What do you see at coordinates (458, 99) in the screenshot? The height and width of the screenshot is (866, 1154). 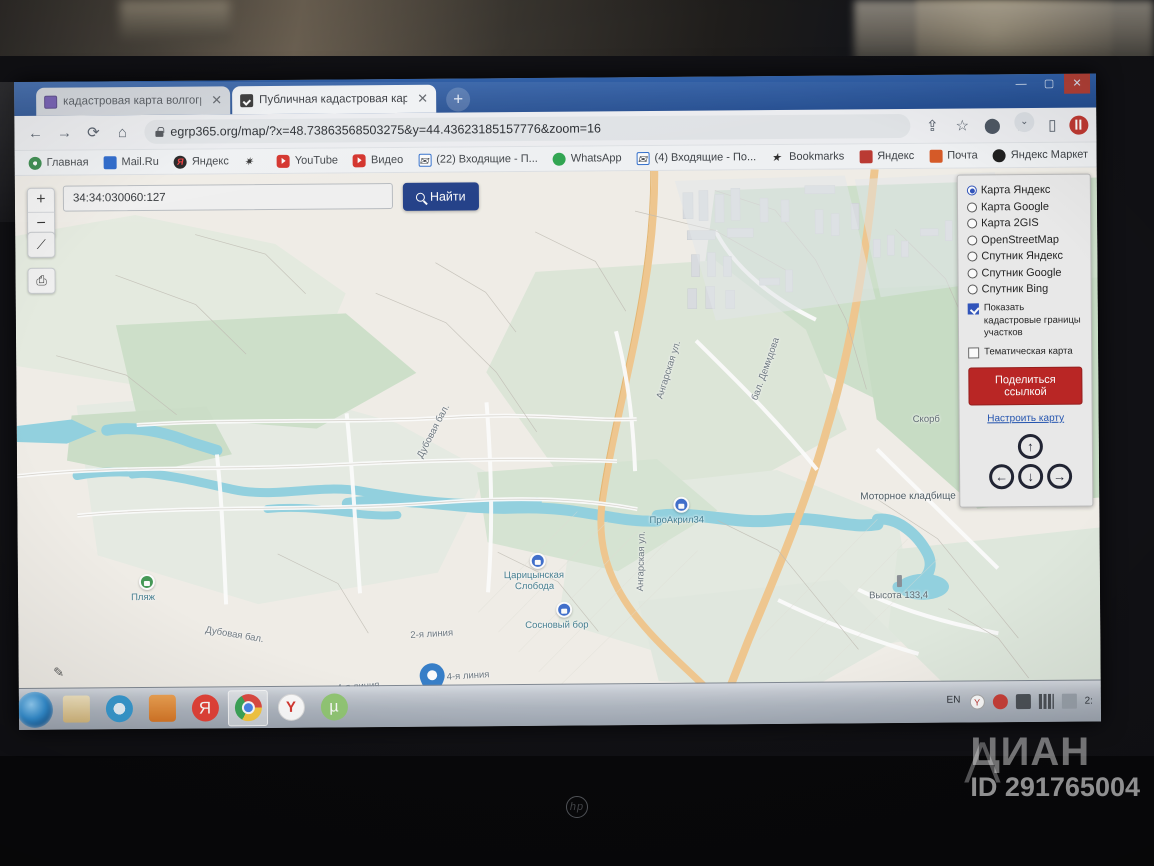 I see `new-tab-button: +` at bounding box center [458, 99].